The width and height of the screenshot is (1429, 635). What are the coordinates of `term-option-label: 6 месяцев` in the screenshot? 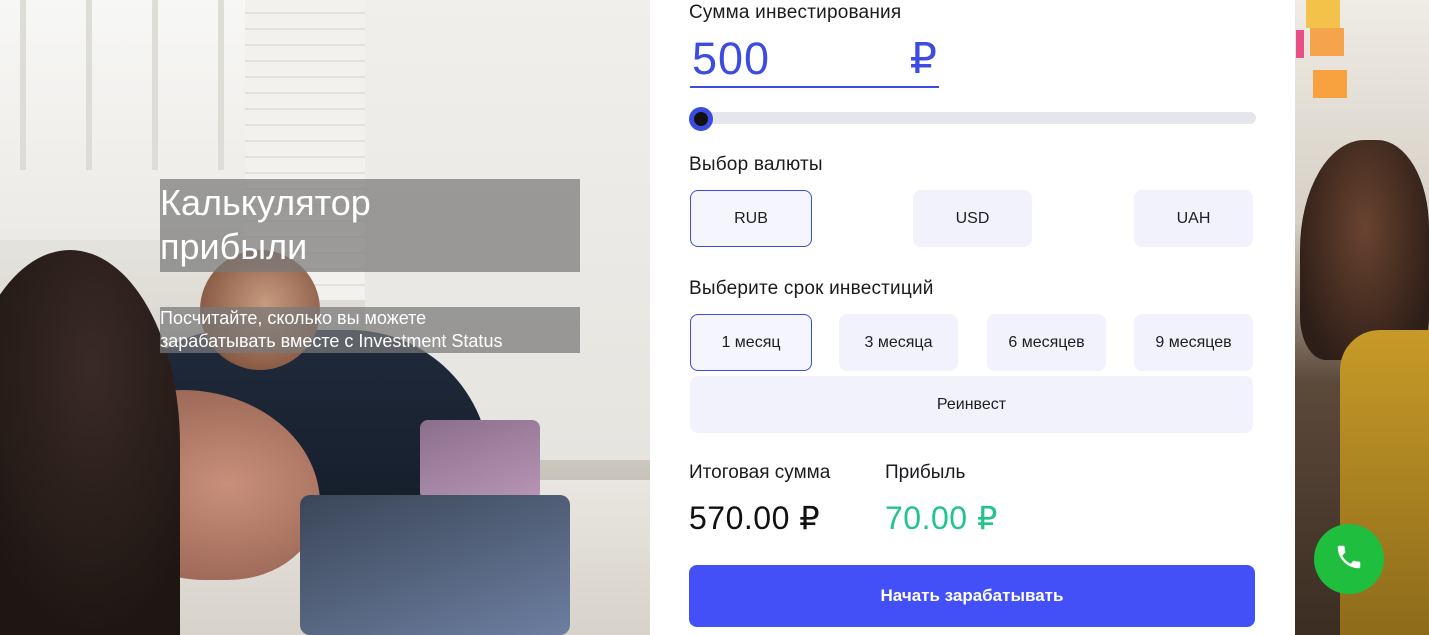 It's located at (1046, 342).